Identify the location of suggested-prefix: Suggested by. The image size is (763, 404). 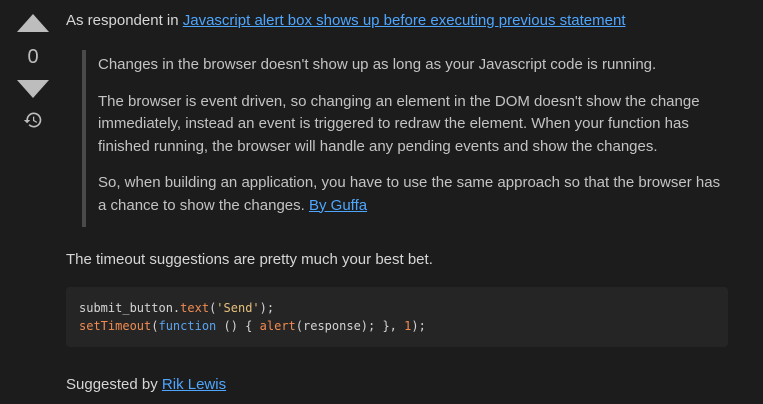
(114, 384).